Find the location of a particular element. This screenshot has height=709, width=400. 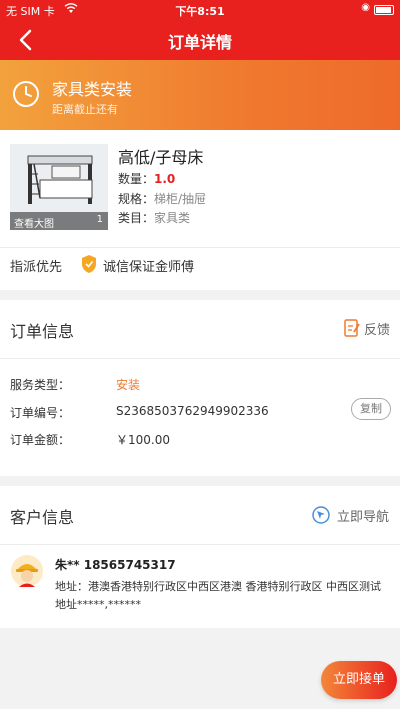

page-title: 订单详情 is located at coordinates (199, 42).